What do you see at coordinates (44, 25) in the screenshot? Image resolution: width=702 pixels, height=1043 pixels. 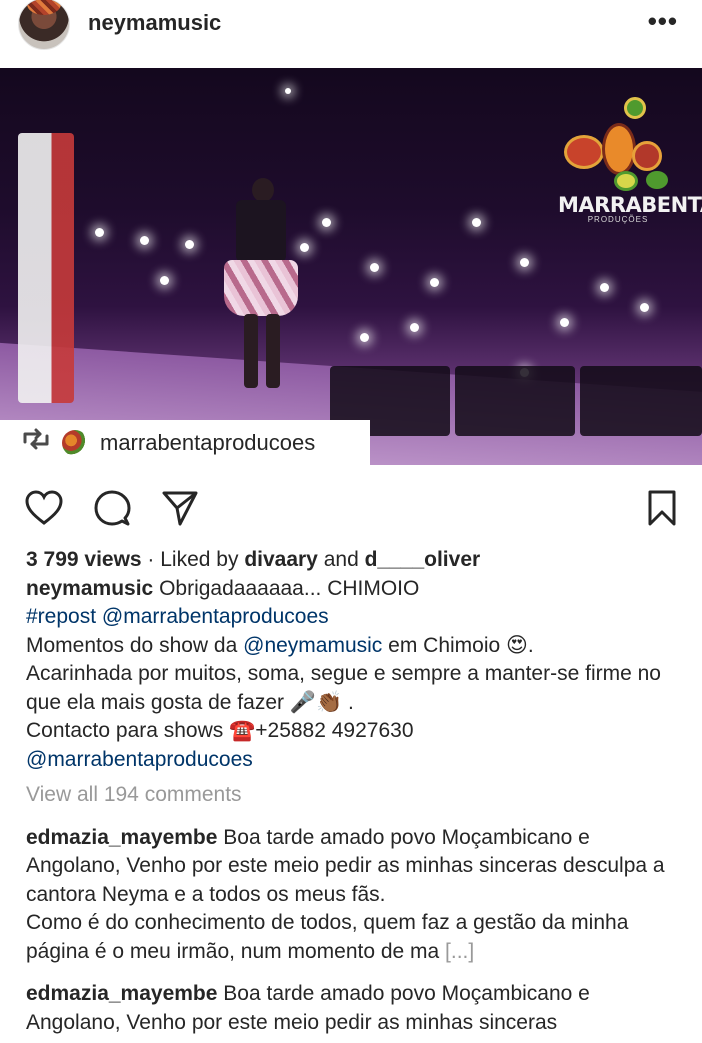 I see `avatar` at bounding box center [44, 25].